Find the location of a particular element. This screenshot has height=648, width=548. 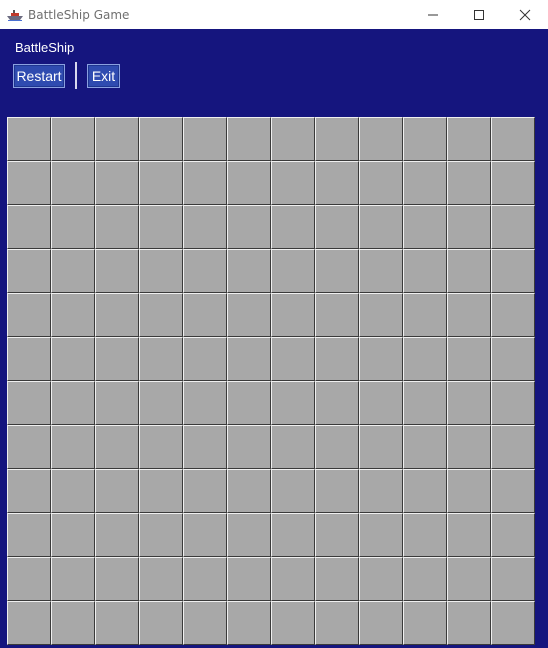

exit-button: Exit is located at coordinates (103, 76).